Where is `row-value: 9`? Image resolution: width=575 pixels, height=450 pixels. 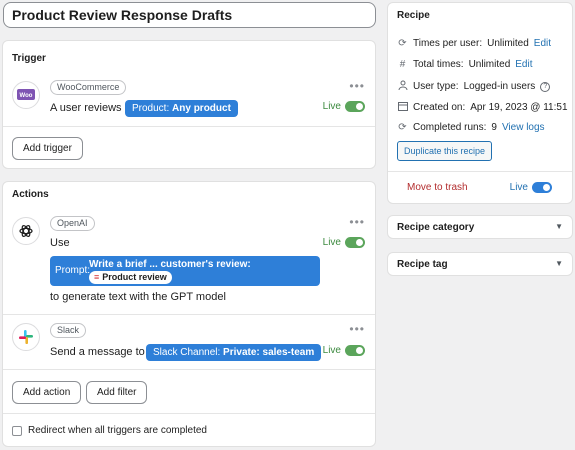
row-value: 9 is located at coordinates (494, 127).